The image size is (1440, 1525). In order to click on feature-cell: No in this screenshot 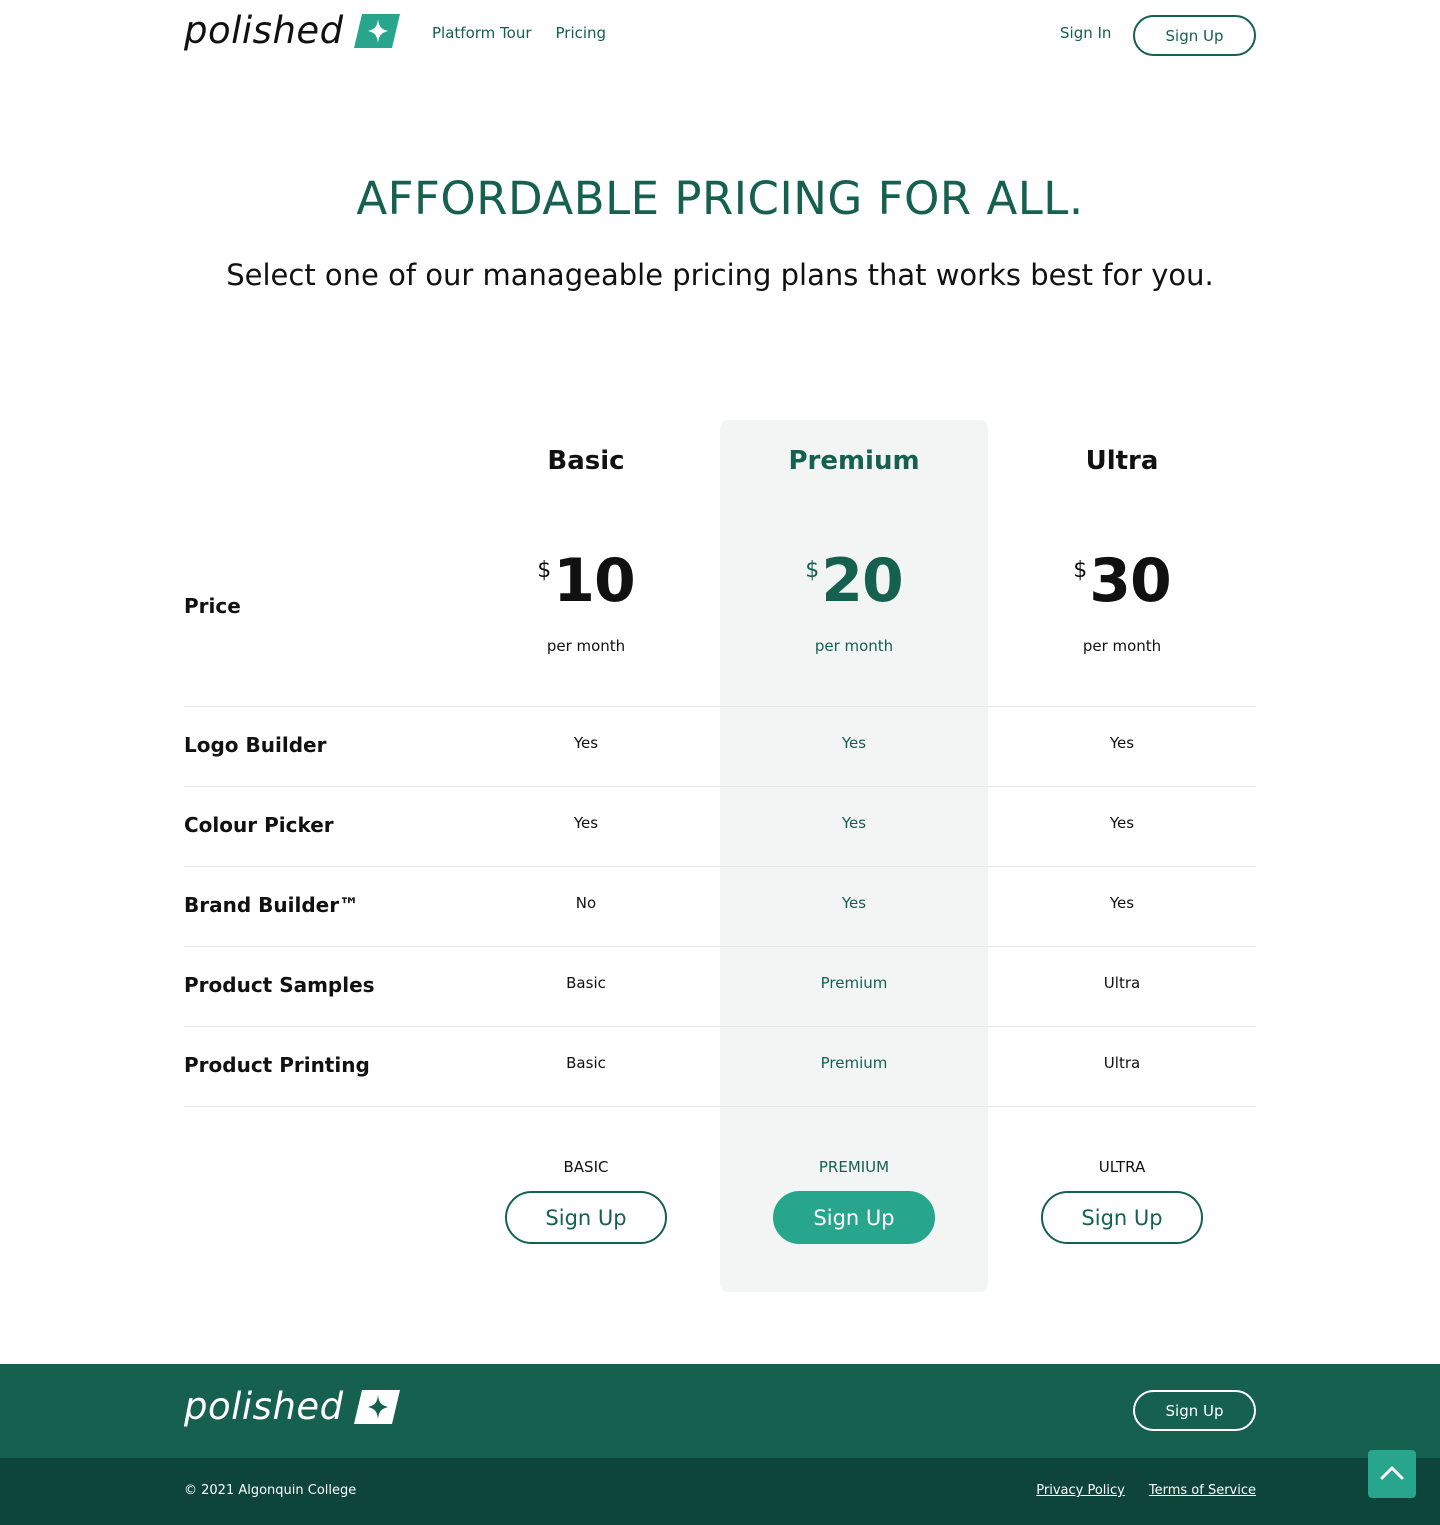, I will do `click(586, 903)`.